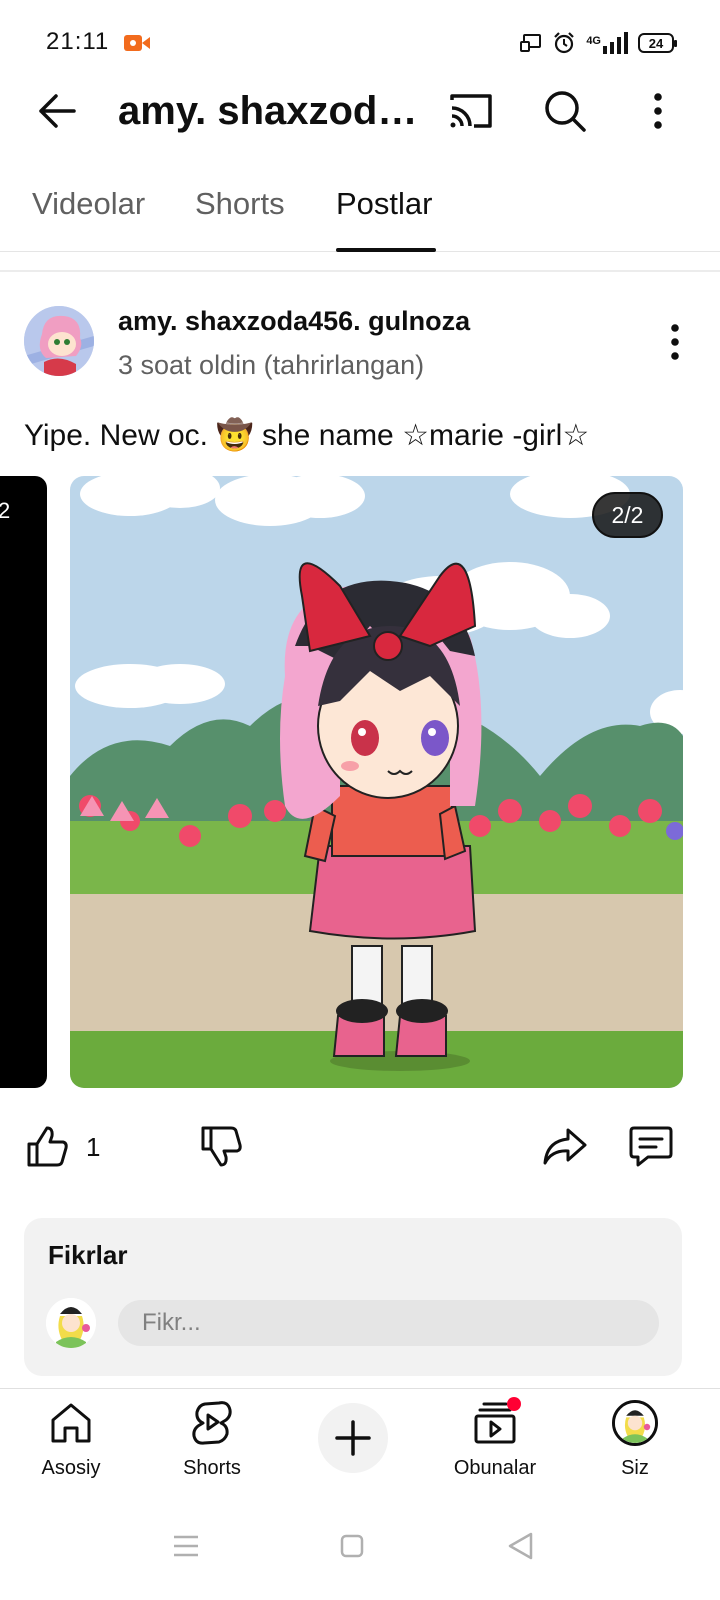 This screenshot has width=720, height=1600. I want to click on comment-input, so click(388, 1323).